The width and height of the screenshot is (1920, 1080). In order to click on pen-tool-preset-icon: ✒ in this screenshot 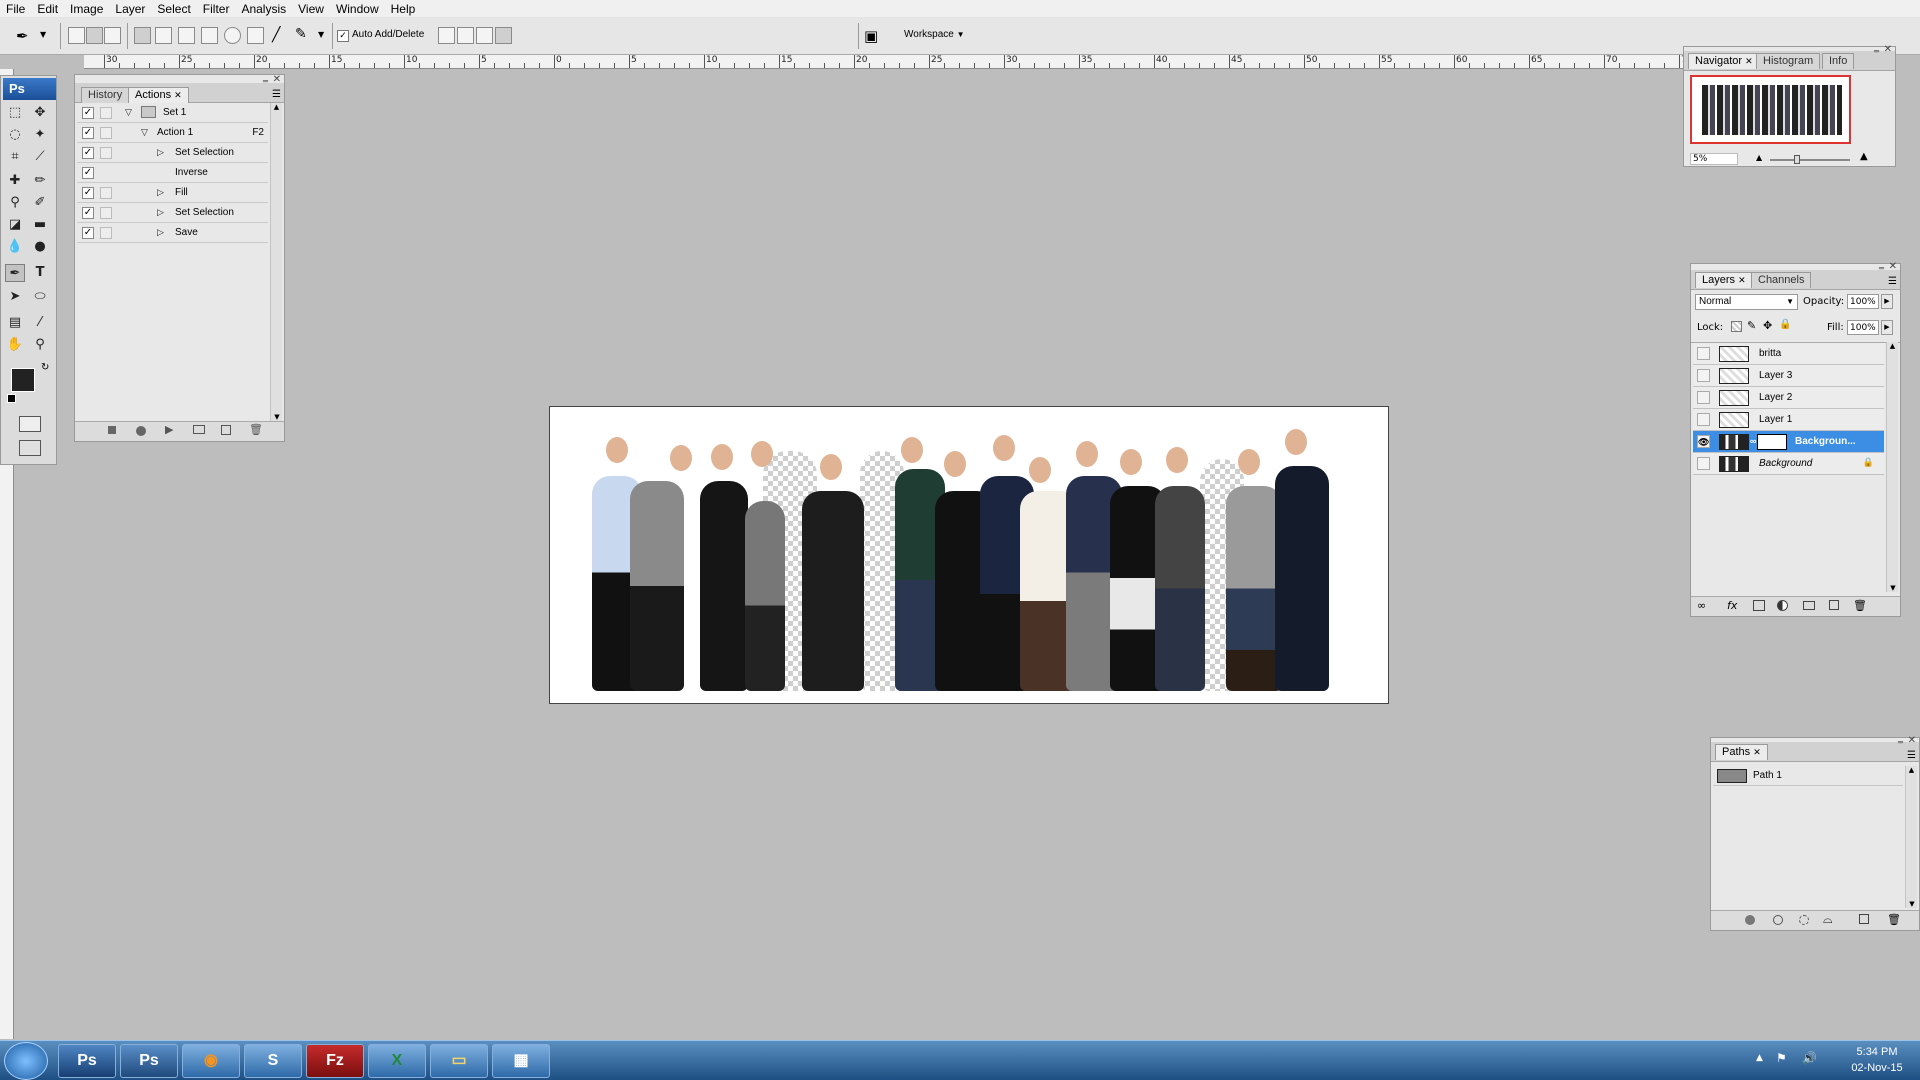, I will do `click(22, 36)`.